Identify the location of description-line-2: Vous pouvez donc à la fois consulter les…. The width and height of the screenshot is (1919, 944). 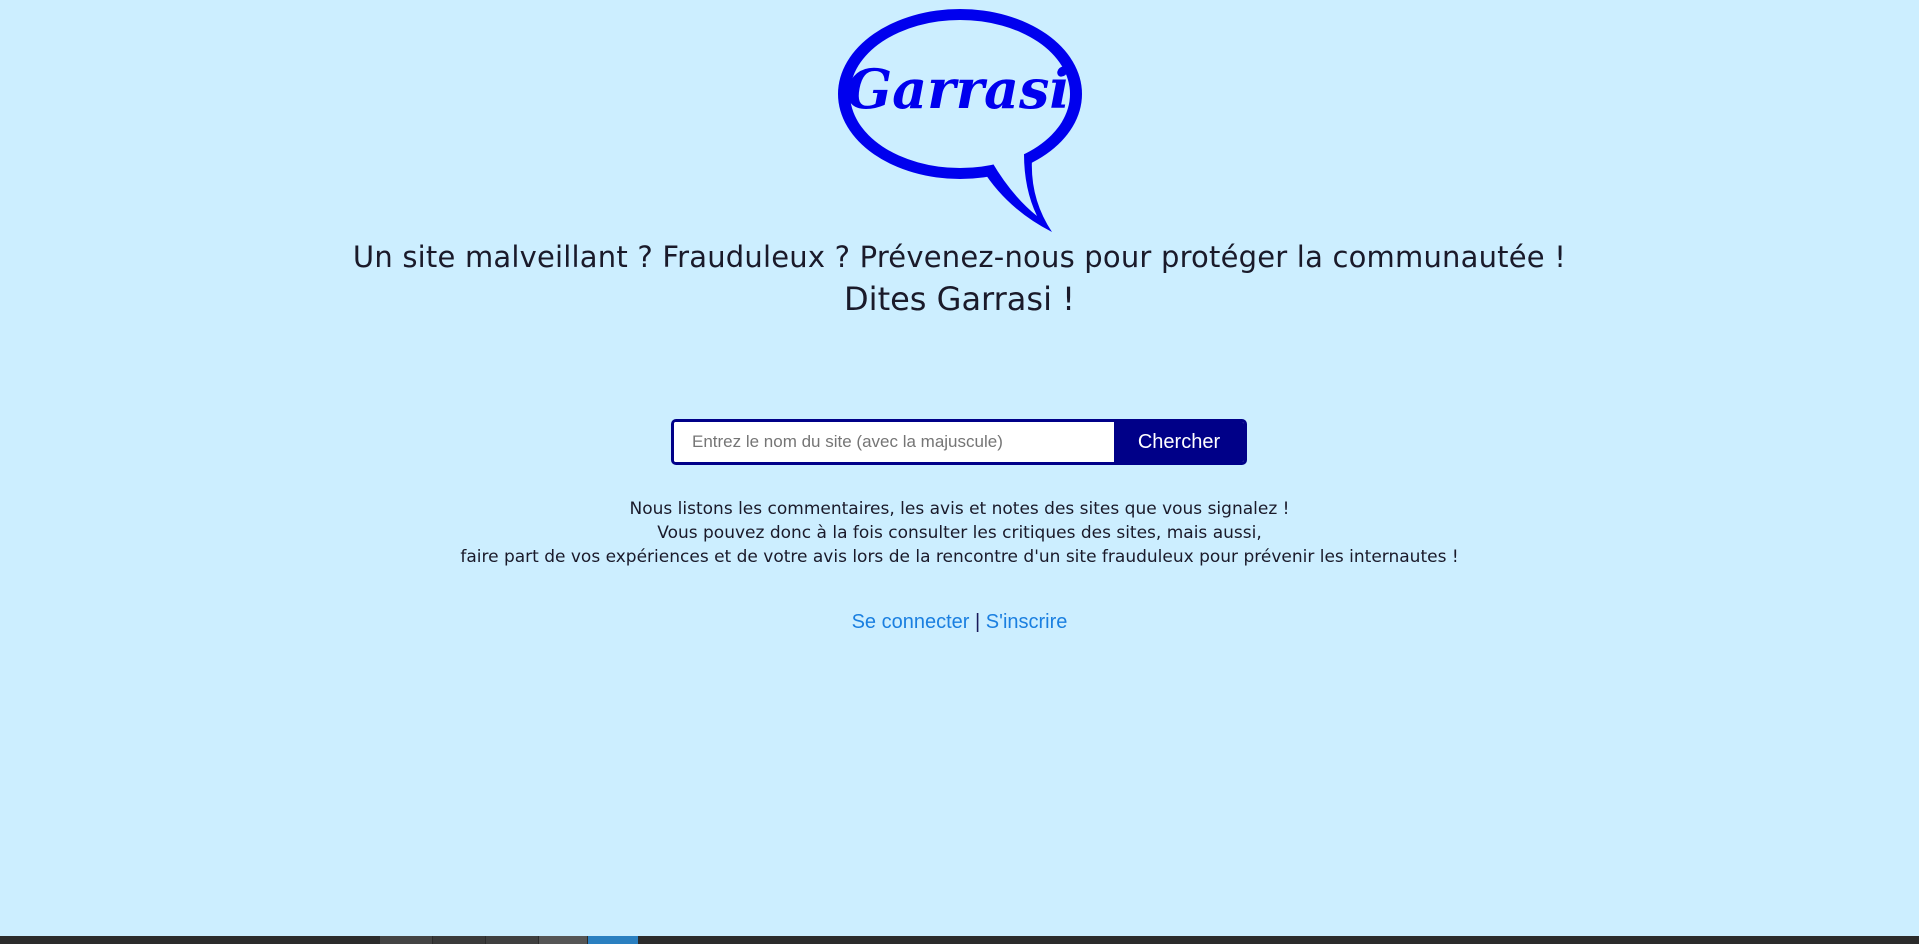
(959, 533).